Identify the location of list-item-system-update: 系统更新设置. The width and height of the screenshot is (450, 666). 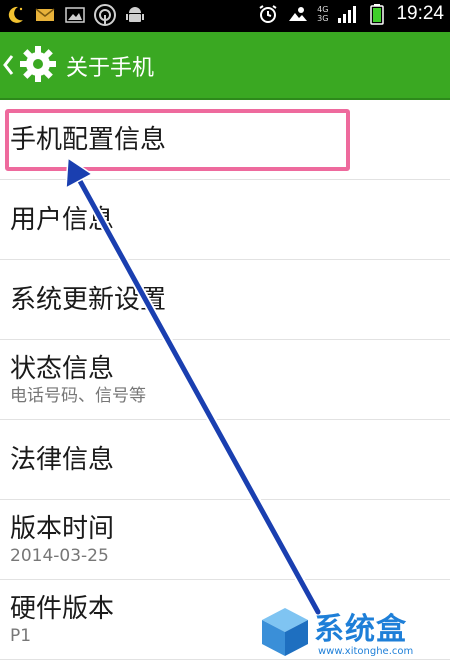
(225, 300).